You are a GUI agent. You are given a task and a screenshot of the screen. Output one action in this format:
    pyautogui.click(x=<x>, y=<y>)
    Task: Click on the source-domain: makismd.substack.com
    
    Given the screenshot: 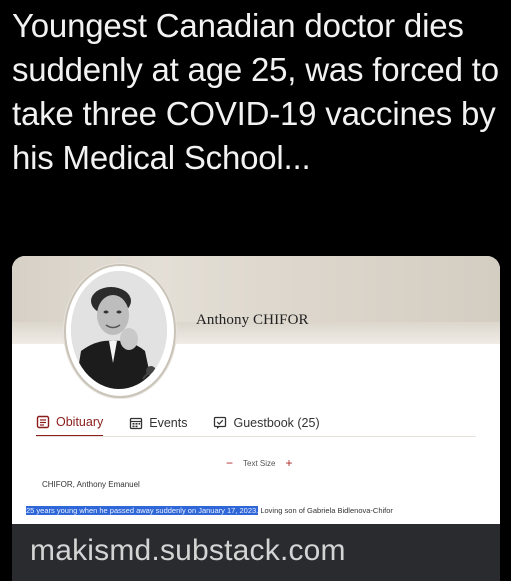 What is the action you would take?
    pyautogui.click(x=188, y=550)
    